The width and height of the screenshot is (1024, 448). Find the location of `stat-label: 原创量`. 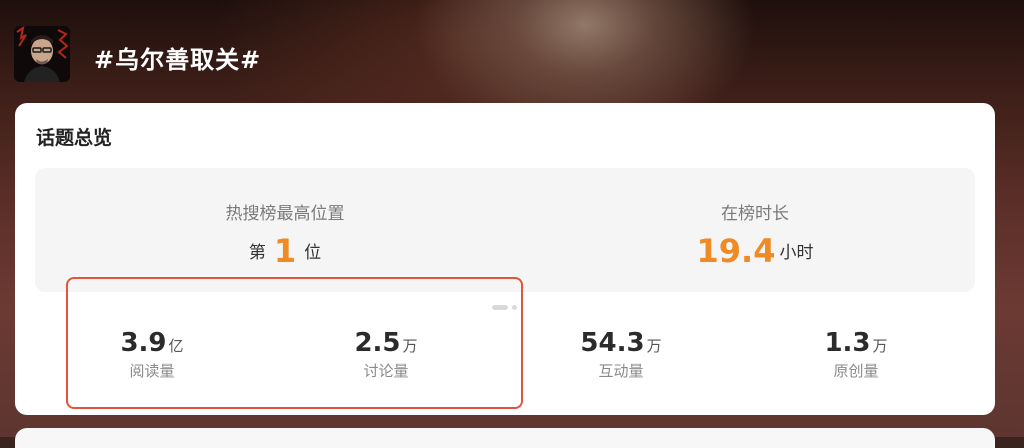

stat-label: 原创量 is located at coordinates (856, 371).